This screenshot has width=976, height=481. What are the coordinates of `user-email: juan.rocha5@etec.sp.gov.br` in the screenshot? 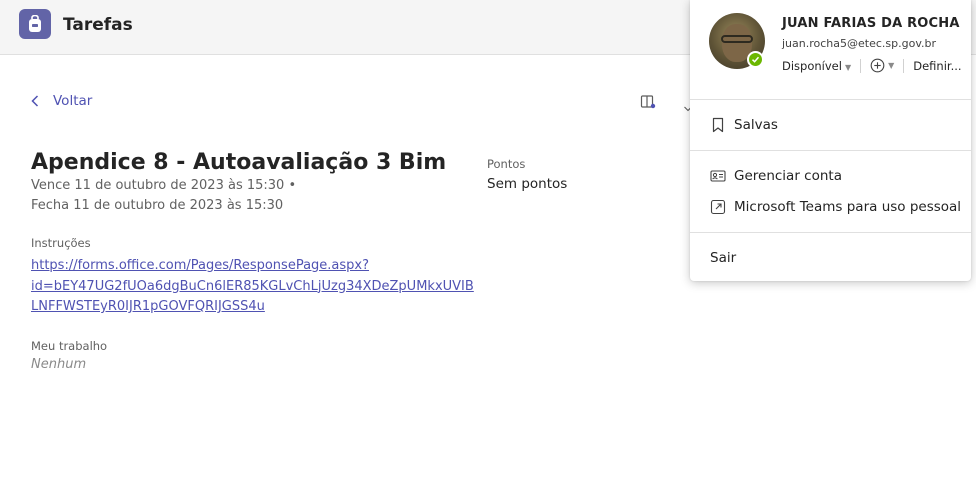 It's located at (859, 43).